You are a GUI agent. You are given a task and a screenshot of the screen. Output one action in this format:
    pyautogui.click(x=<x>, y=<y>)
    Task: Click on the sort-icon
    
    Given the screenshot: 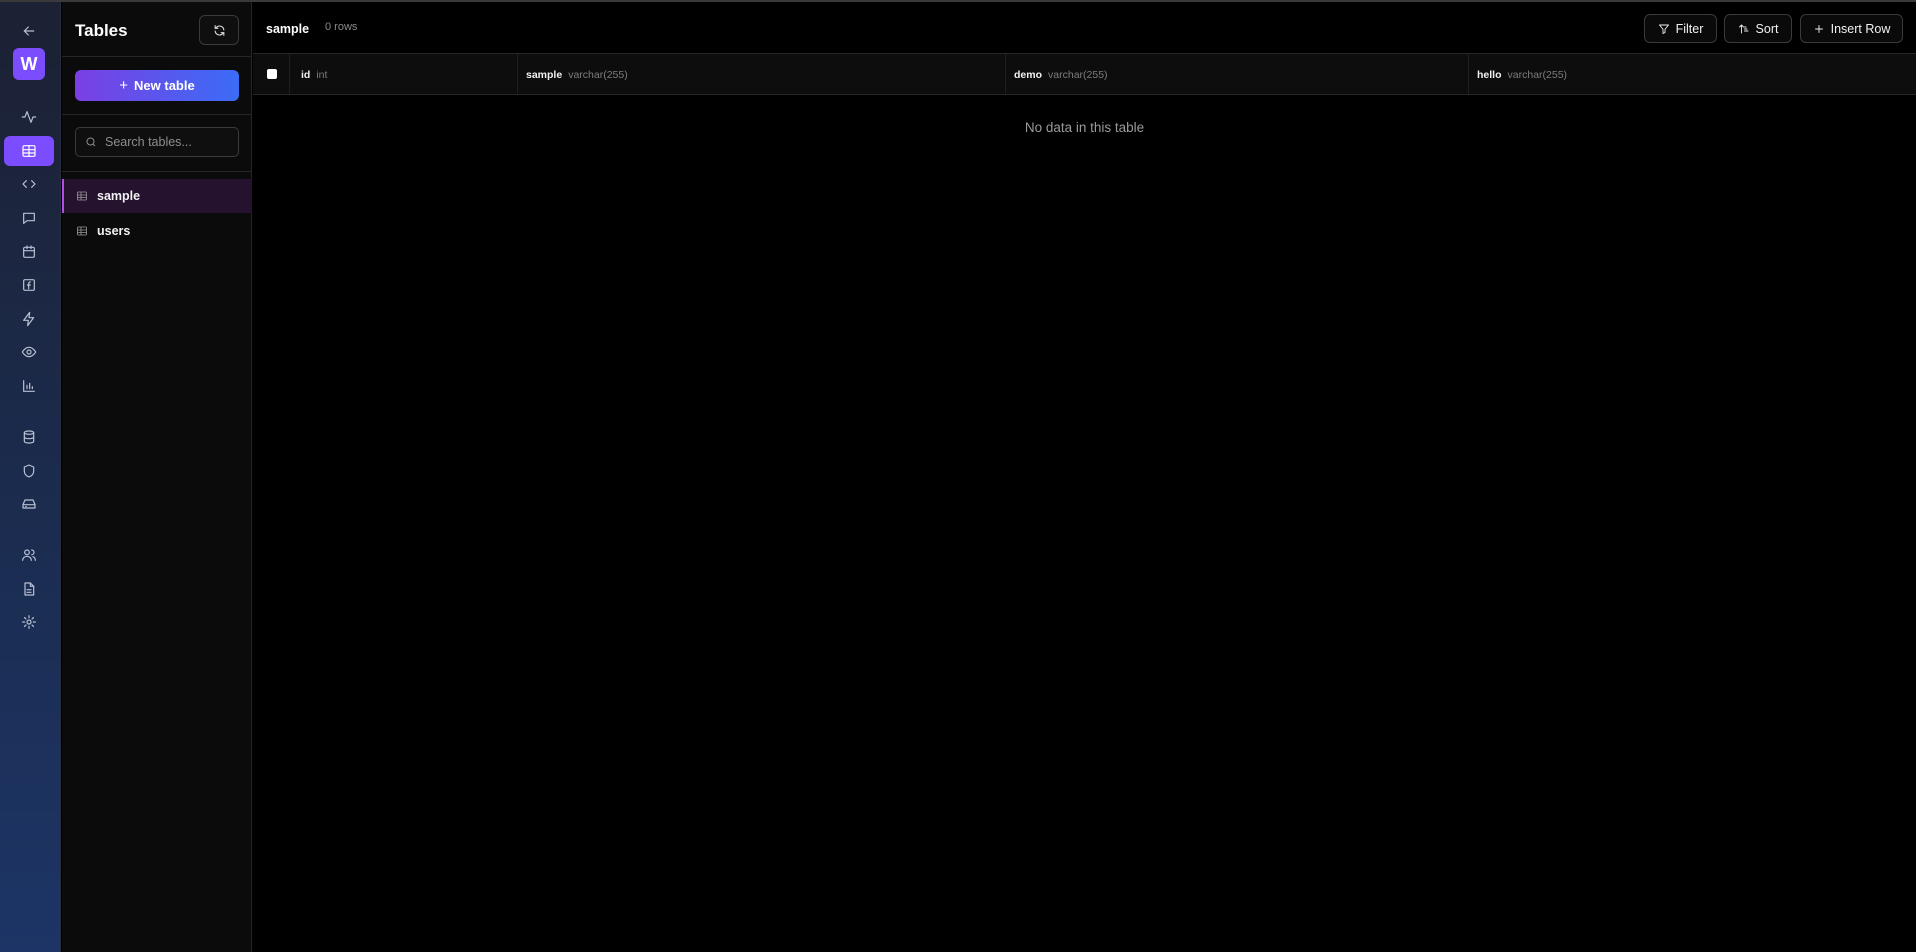 What is the action you would take?
    pyautogui.click(x=1743, y=28)
    